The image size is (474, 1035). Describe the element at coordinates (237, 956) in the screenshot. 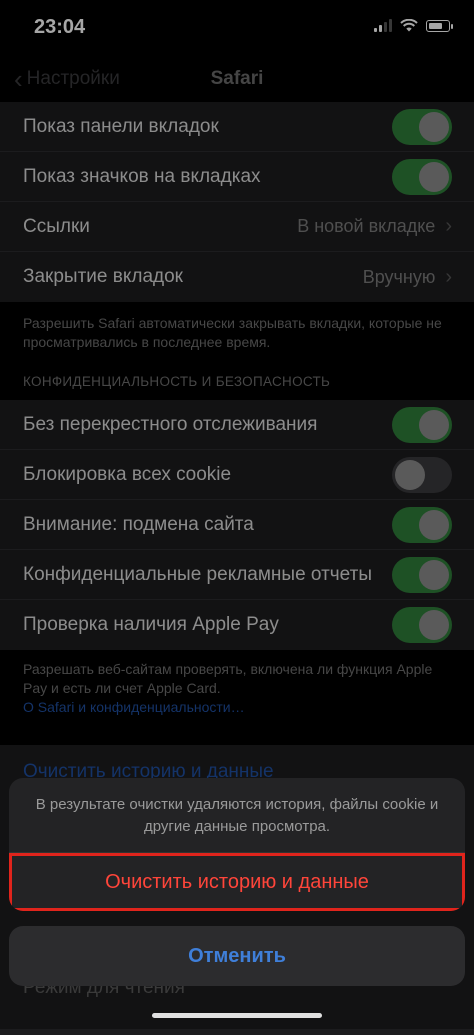

I see `cancel-button: Отменить` at that location.